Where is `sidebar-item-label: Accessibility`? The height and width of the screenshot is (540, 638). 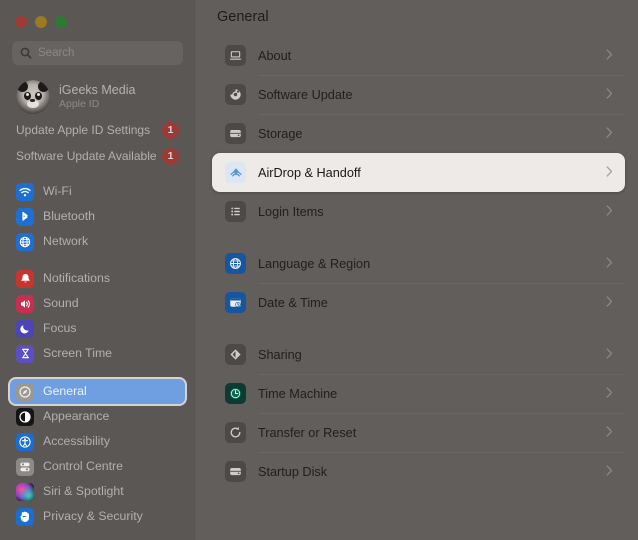
sidebar-item-label: Accessibility is located at coordinates (76, 441).